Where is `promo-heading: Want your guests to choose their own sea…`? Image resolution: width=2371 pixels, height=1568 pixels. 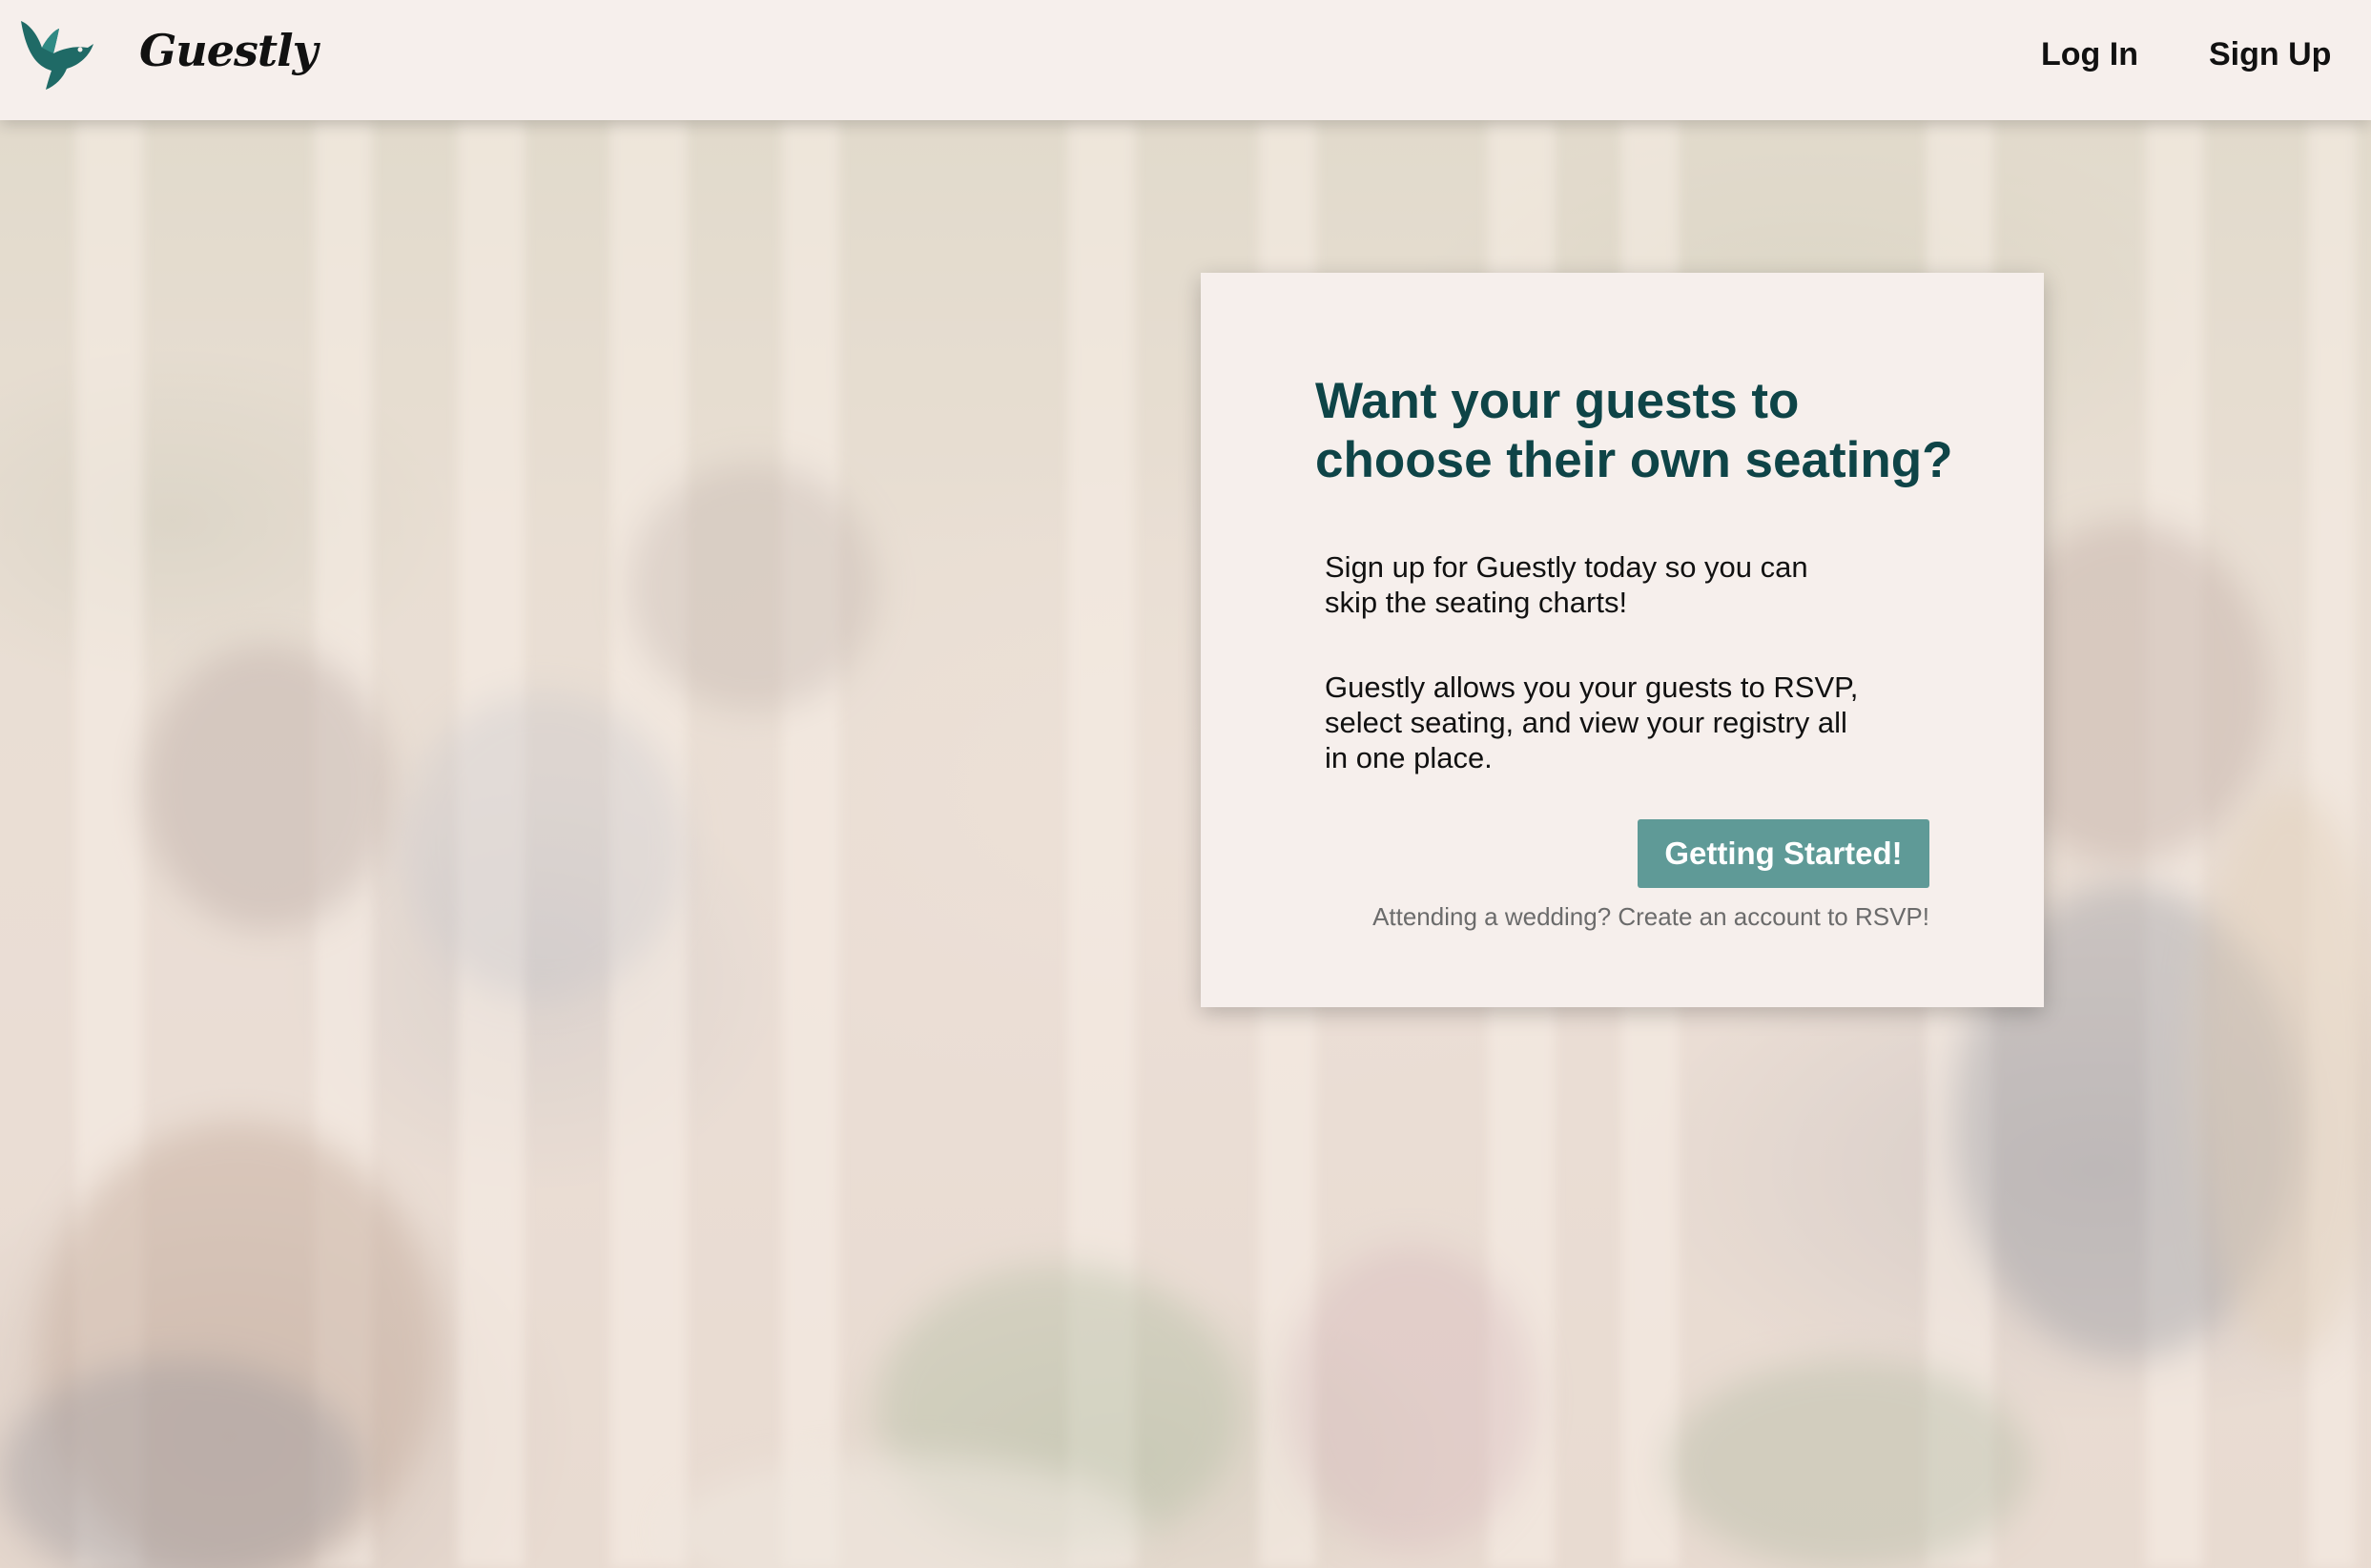 promo-heading: Want your guests to choose their own sea… is located at coordinates (1634, 430).